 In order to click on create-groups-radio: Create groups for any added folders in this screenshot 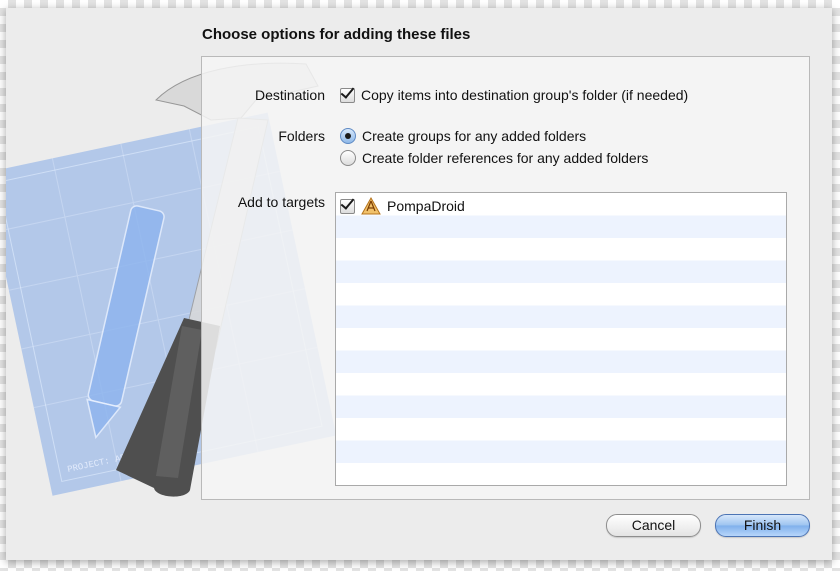, I will do `click(463, 136)`.